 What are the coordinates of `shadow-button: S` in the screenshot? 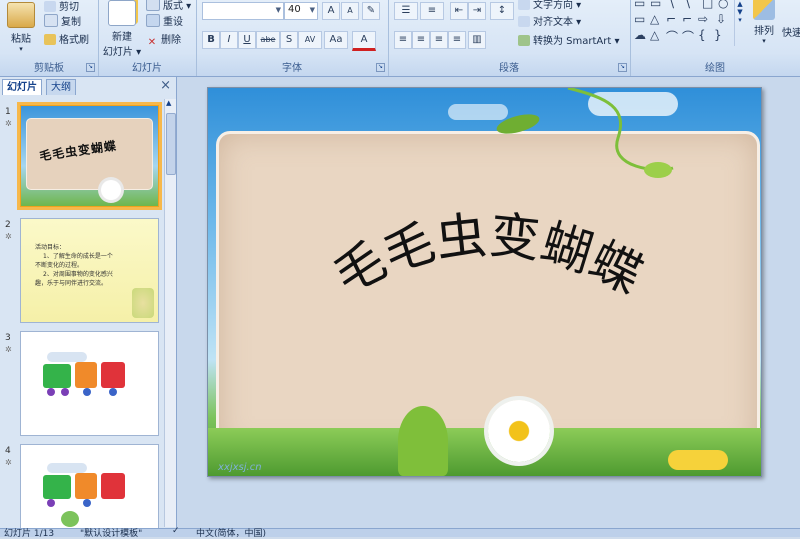 It's located at (289, 40).